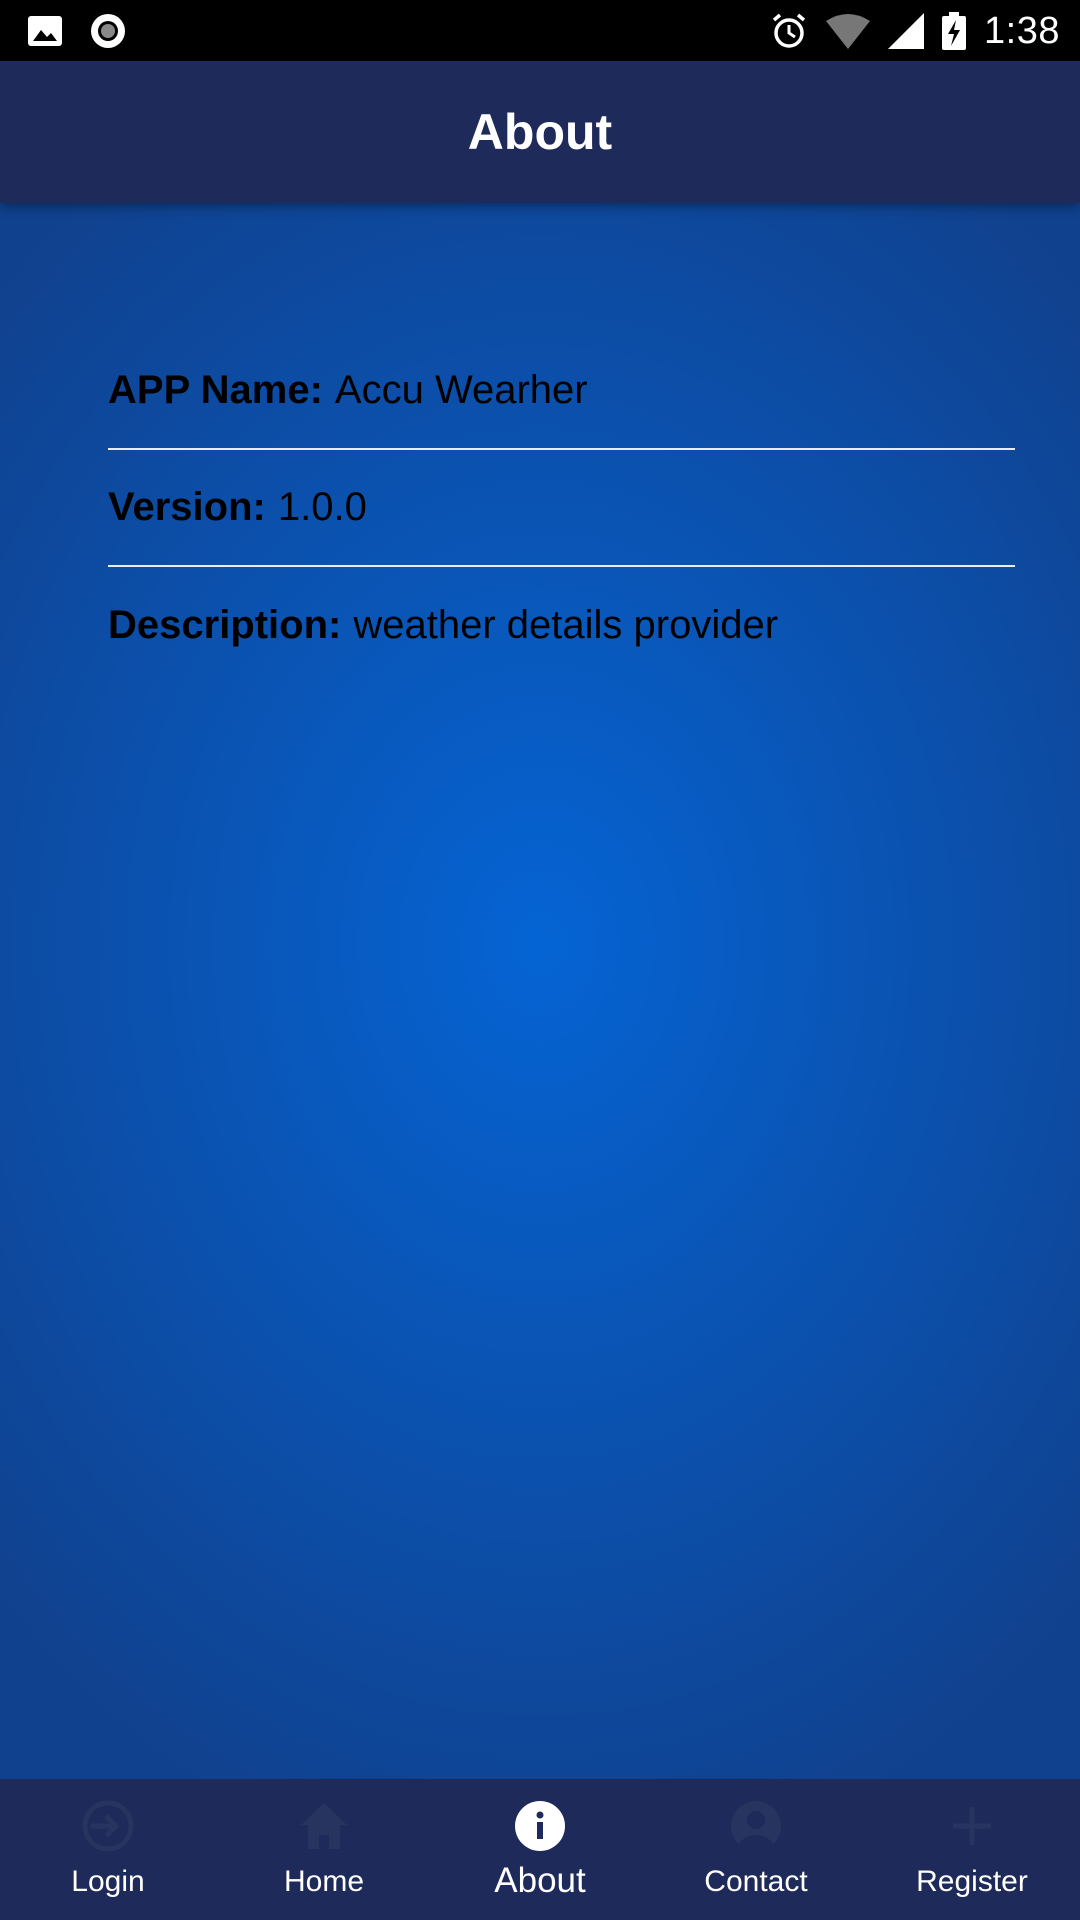 This screenshot has width=1080, height=1920. I want to click on app-name-label: APP Name:, so click(215, 390).